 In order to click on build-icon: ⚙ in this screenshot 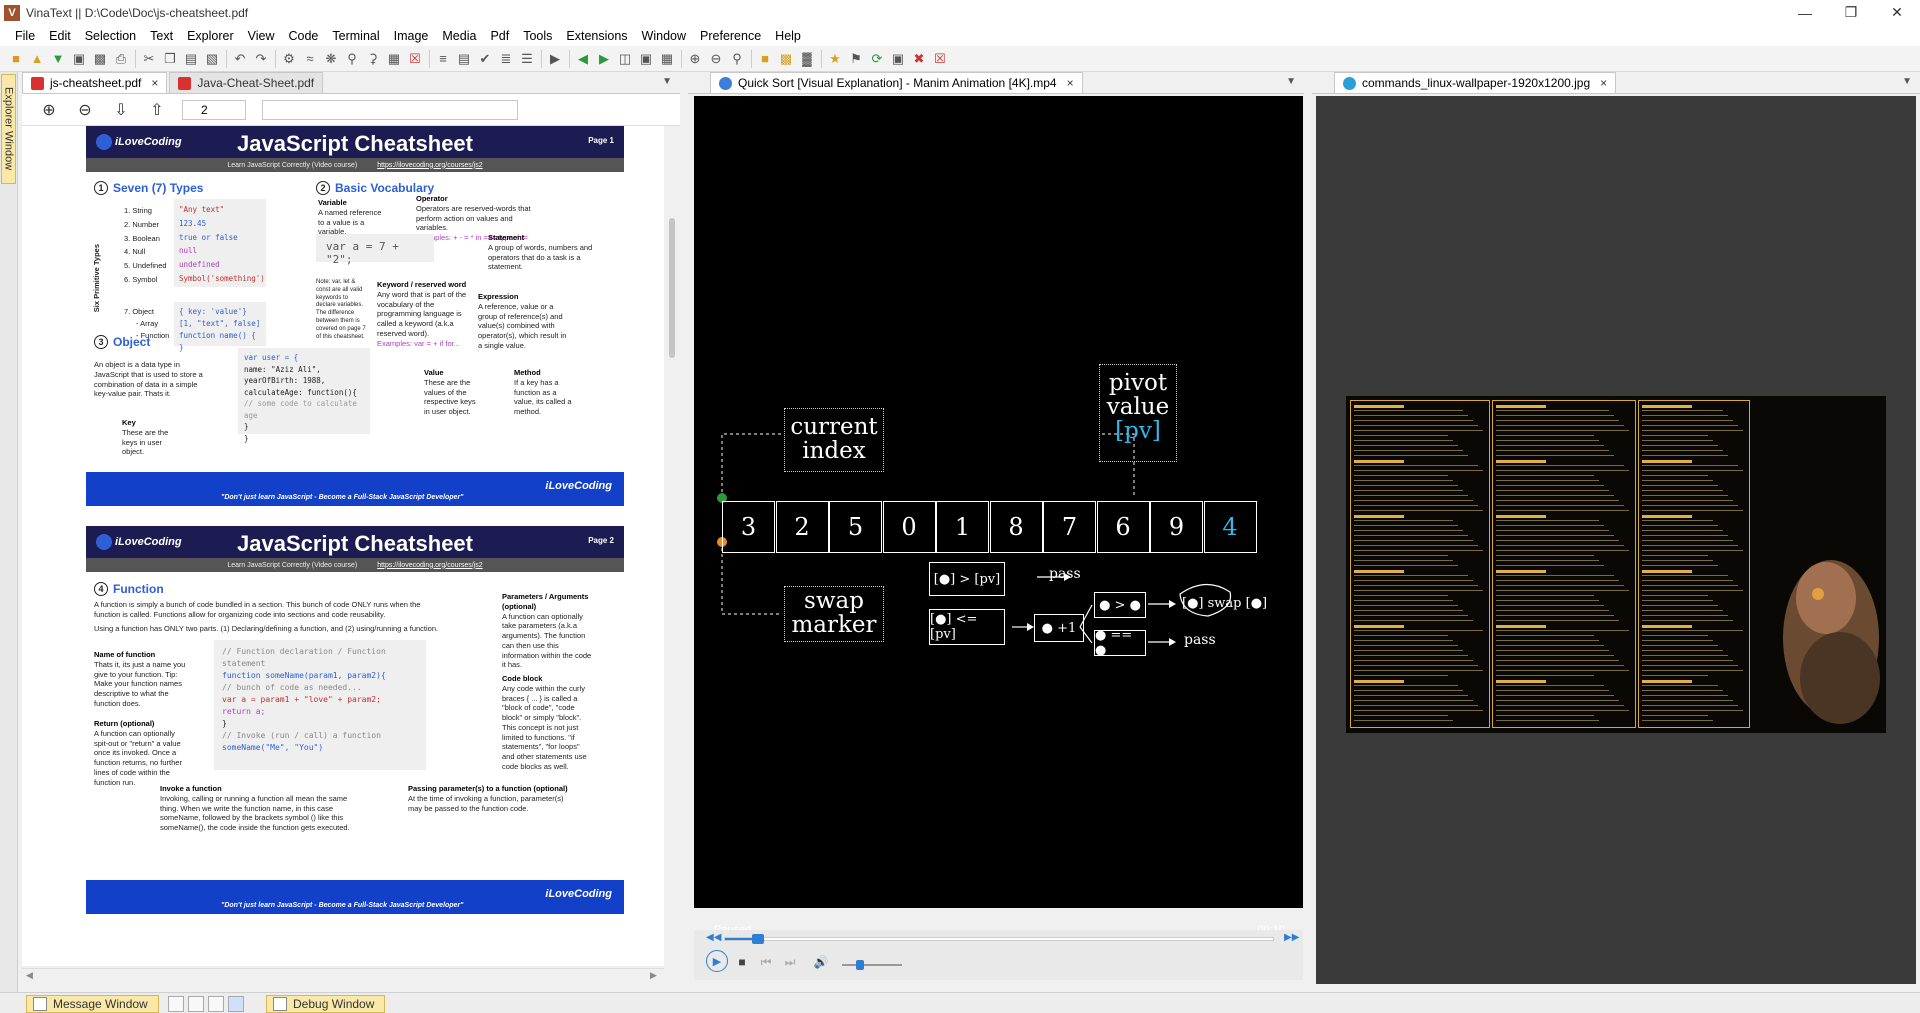, I will do `click(289, 59)`.